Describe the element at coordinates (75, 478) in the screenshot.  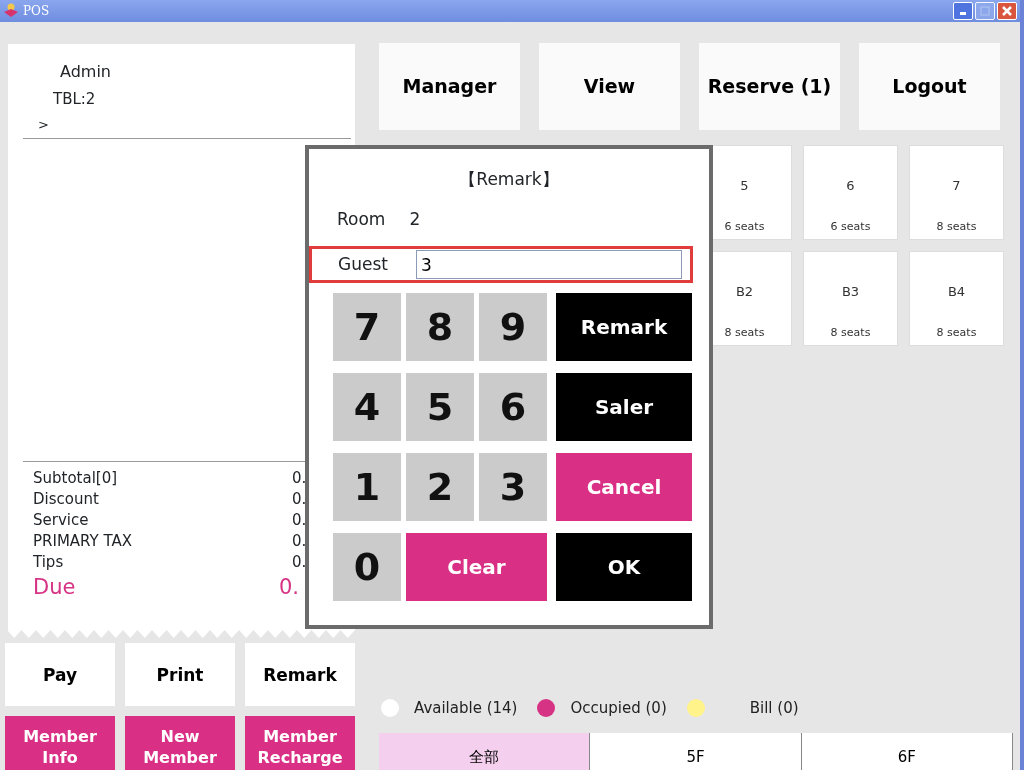
I see `summary-label: Subtotal[0]` at that location.